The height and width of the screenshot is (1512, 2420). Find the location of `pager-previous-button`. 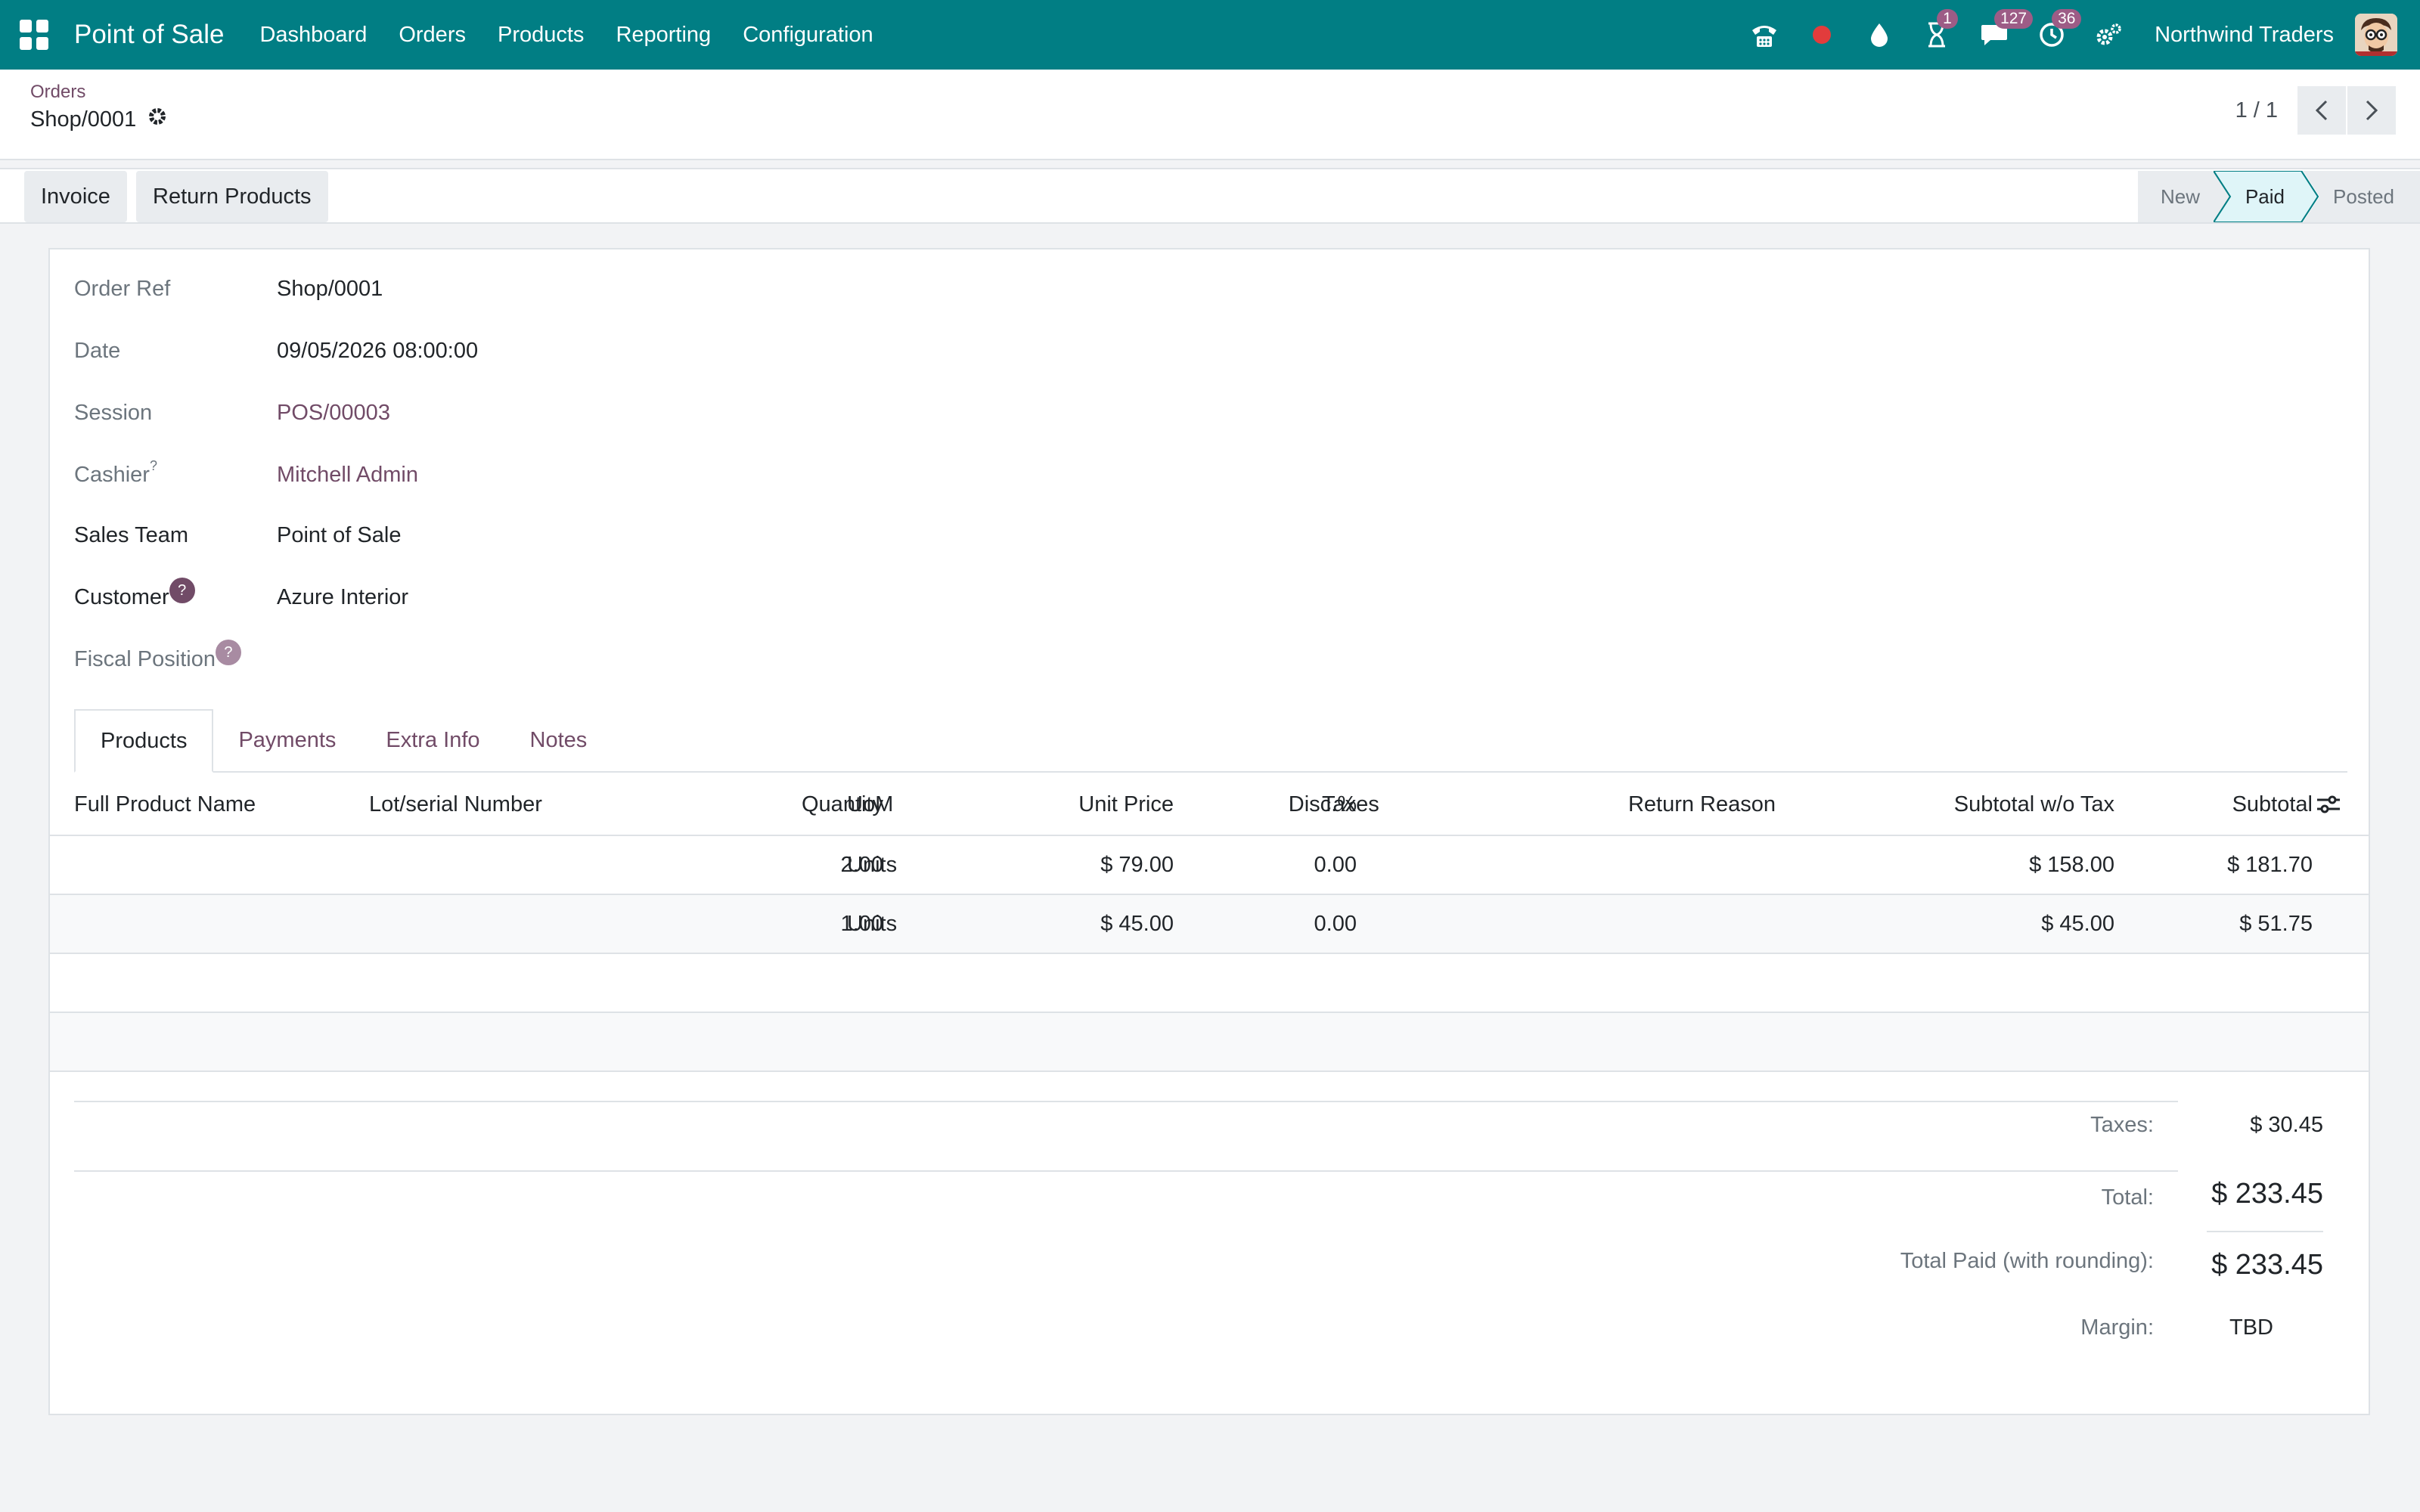

pager-previous-button is located at coordinates (2321, 110).